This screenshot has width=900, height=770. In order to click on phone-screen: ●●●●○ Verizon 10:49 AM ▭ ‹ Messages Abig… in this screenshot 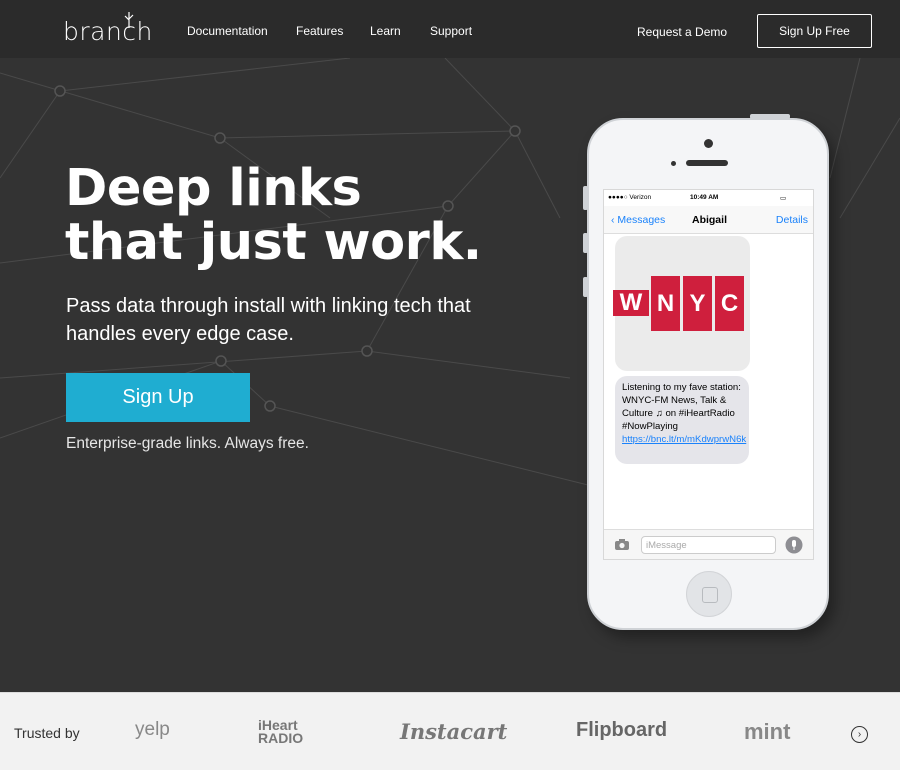, I will do `click(708, 374)`.